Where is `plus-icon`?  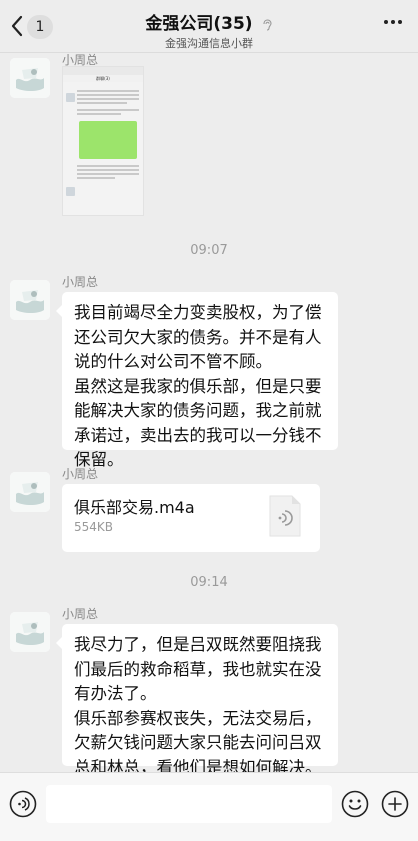 plus-icon is located at coordinates (395, 804).